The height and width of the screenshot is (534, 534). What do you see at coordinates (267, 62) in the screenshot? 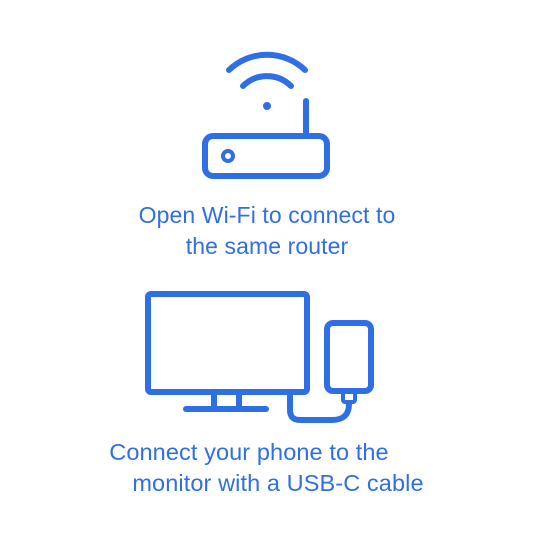
I see `wifi-signal-outer-arc` at bounding box center [267, 62].